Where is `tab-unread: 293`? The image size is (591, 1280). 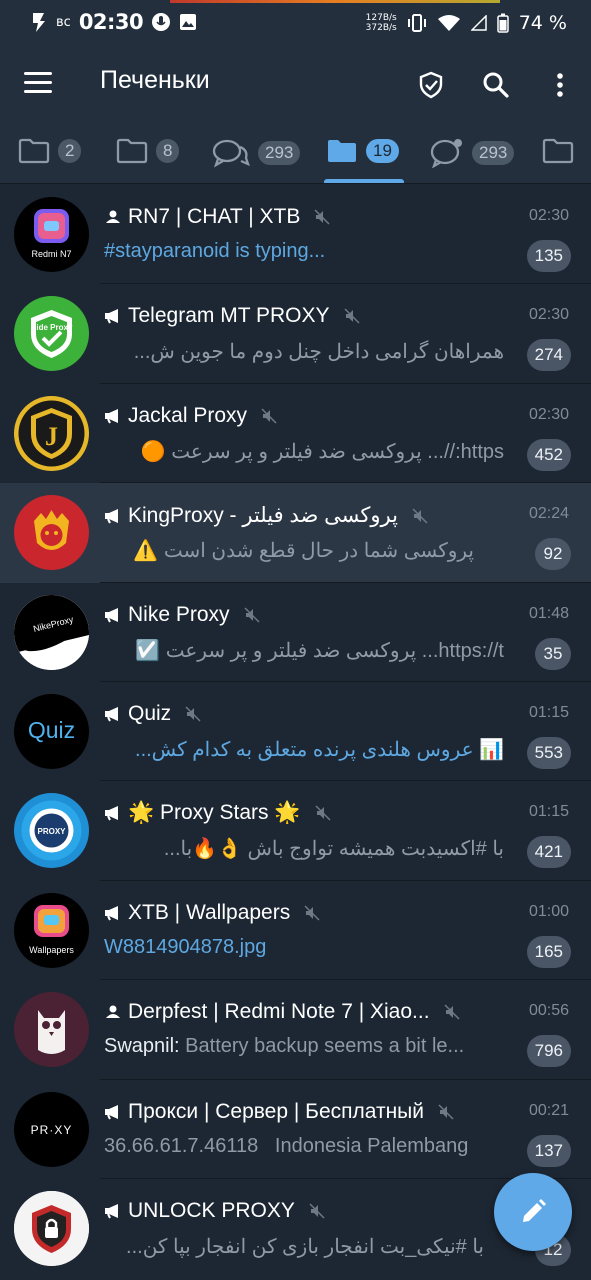 tab-unread: 293 is located at coordinates (472, 153).